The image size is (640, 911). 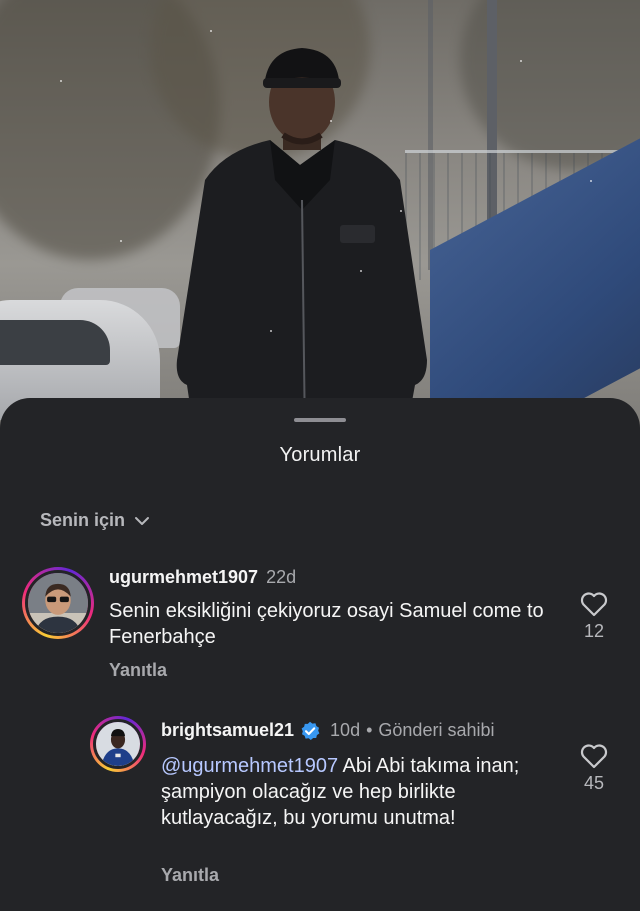 What do you see at coordinates (320, 455) in the screenshot?
I see `sheet-title: Yorumlar` at bounding box center [320, 455].